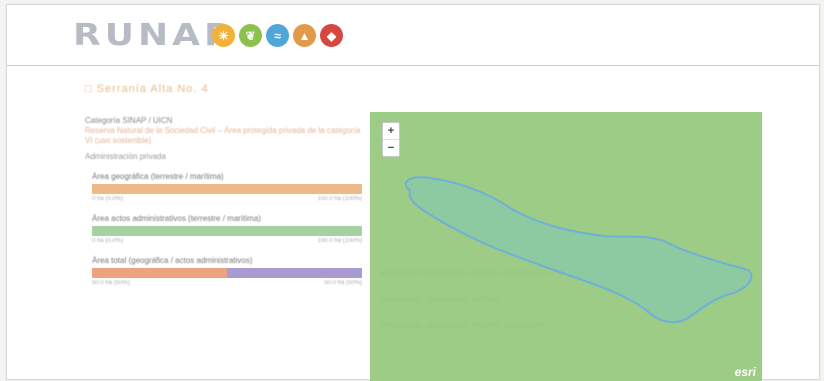  I want to click on sun-icon: ☀, so click(223, 35).